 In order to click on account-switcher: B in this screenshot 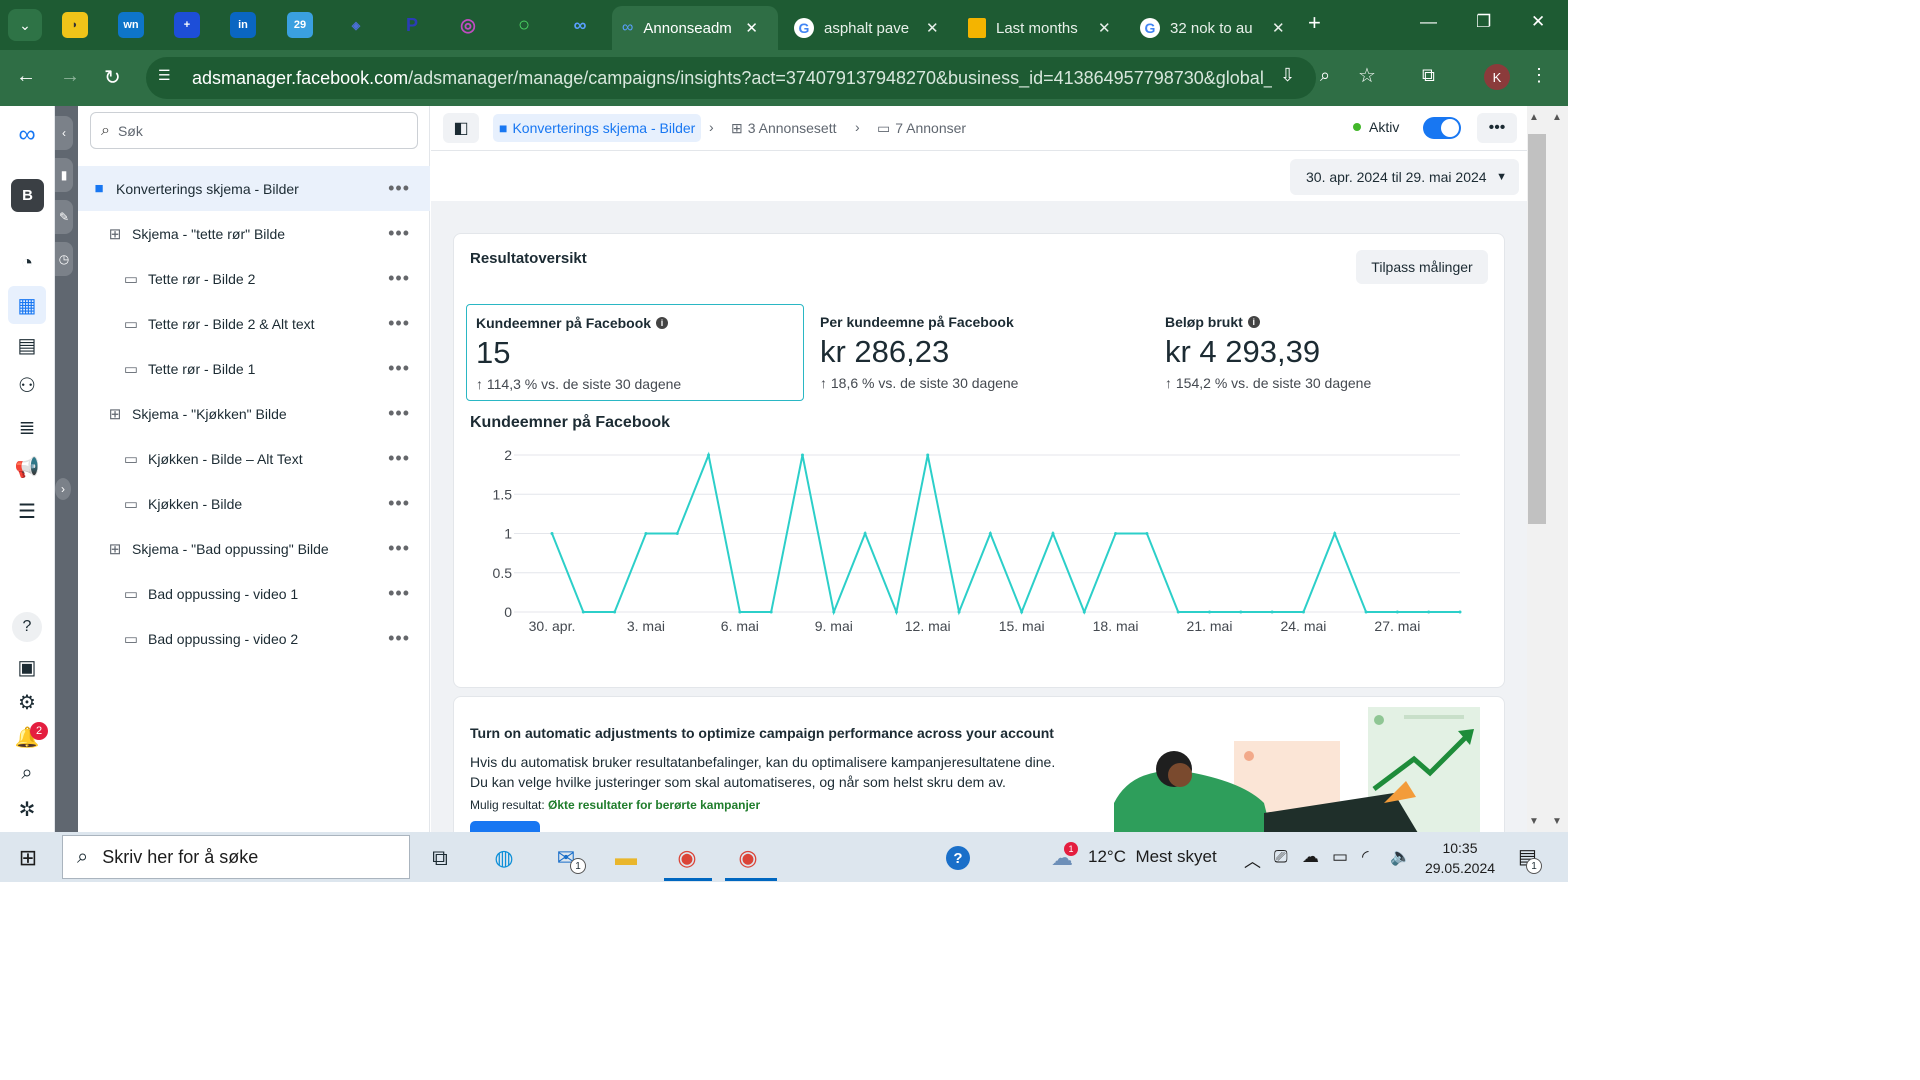, I will do `click(27, 195)`.